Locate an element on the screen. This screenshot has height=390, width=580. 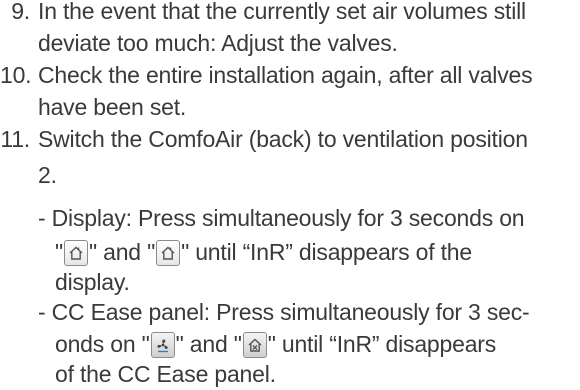
step-11-line-2: 2. is located at coordinates (47, 175).